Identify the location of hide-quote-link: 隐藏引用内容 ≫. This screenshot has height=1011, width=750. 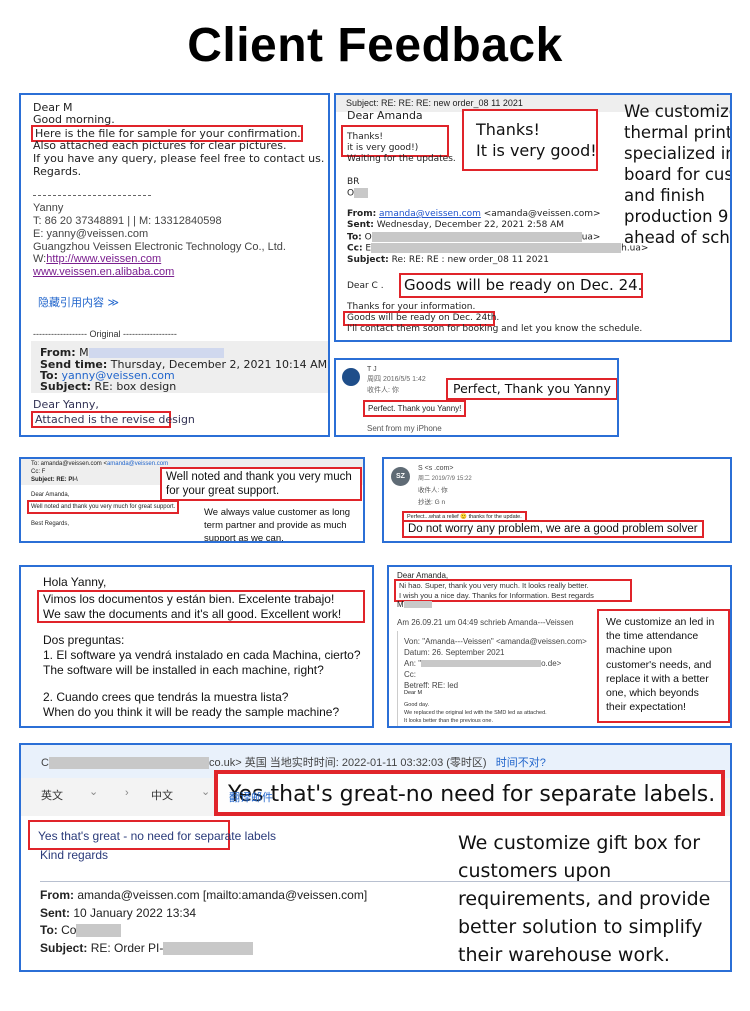
(78, 302).